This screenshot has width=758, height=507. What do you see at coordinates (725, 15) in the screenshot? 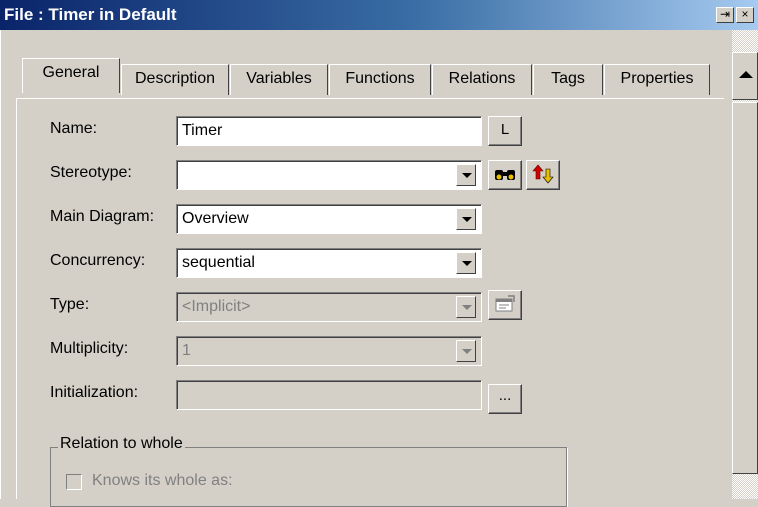
I see `pin-icon: ⇥` at bounding box center [725, 15].